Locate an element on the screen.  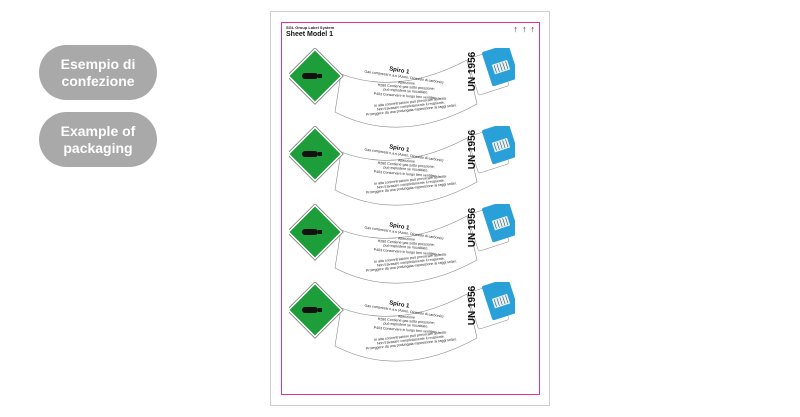
example-packaging-italian-button: Esempio di confezione is located at coordinates (98, 72).